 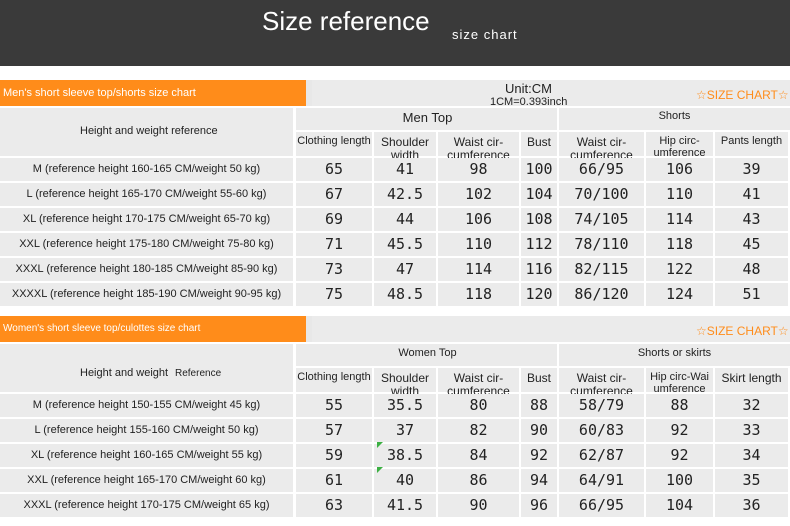 I want to click on men-value: 78/110, so click(x=601, y=244).